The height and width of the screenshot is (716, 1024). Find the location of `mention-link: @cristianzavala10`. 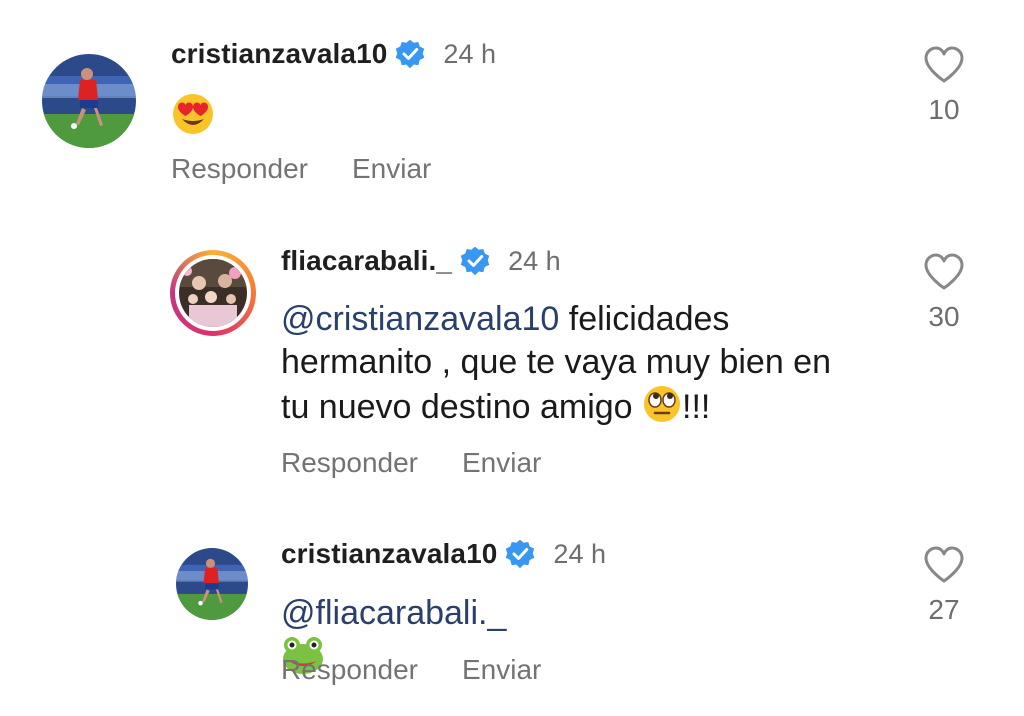

mention-link: @cristianzavala10 is located at coordinates (420, 319).